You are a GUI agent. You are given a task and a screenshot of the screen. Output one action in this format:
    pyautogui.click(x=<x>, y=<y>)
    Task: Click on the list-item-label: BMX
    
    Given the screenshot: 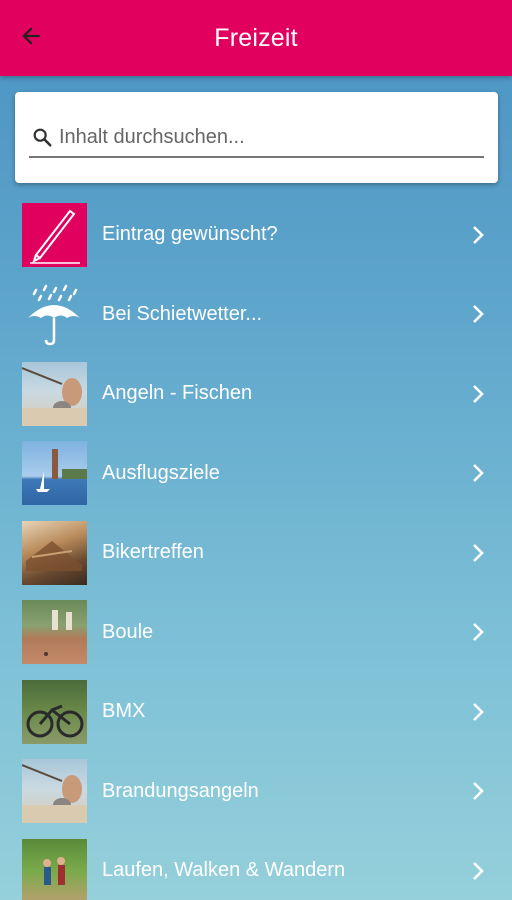 What is the action you would take?
    pyautogui.click(x=124, y=711)
    